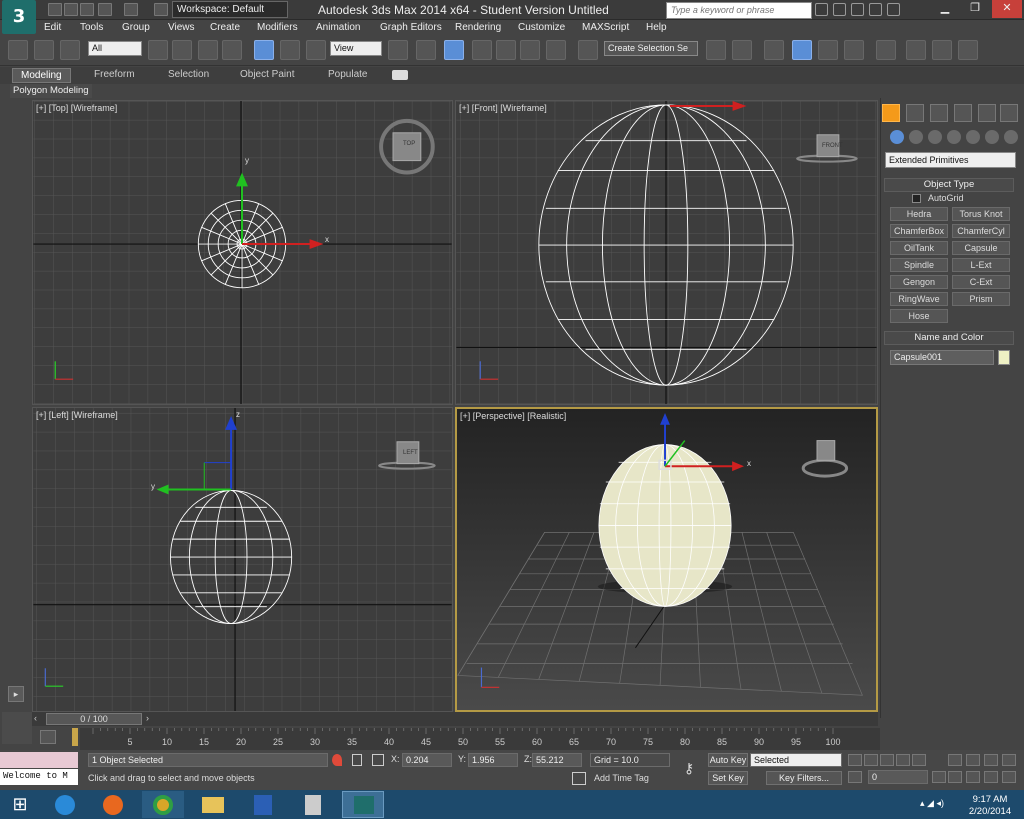  Describe the element at coordinates (232, 50) in the screenshot. I see `window-crossing-icon` at that location.